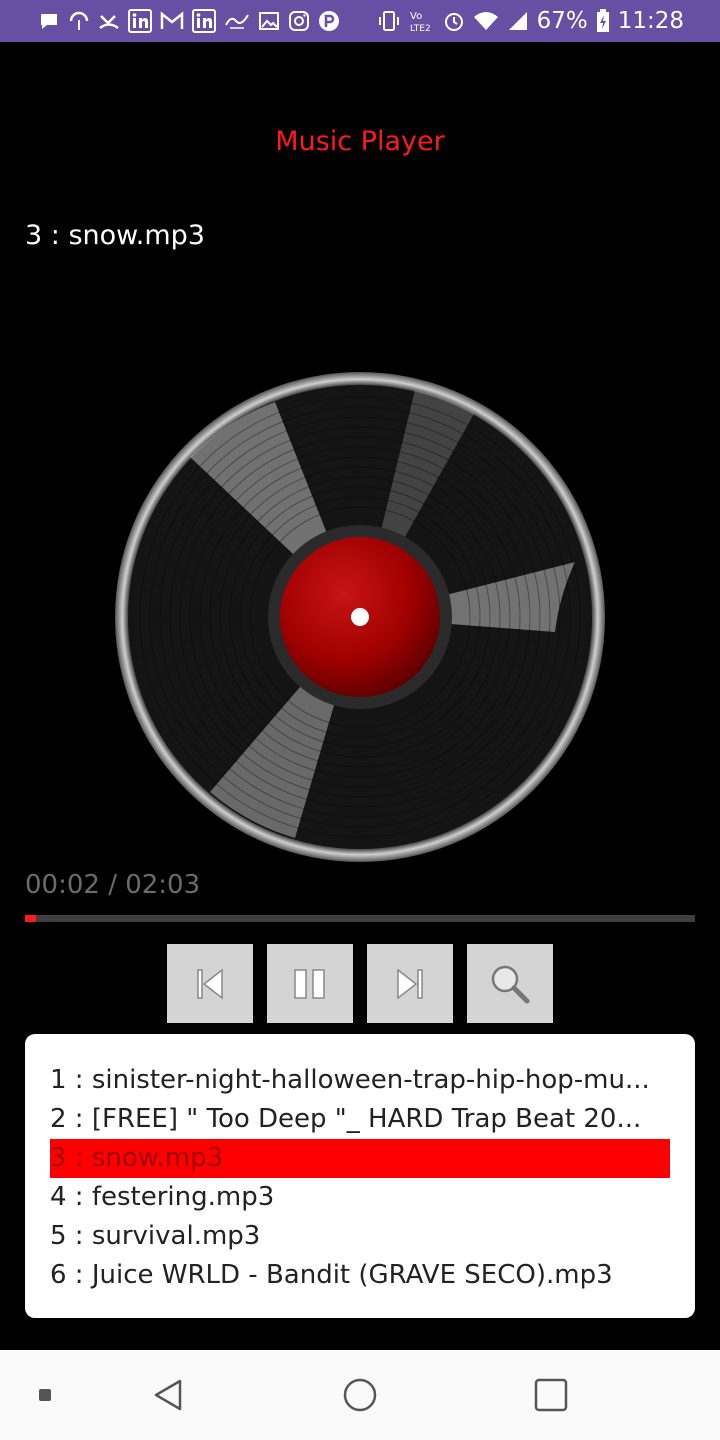  I want to click on playlist-item: 6 : Juice WRLD - Bandit (GRAVE SECO).mp3, so click(360, 1275).